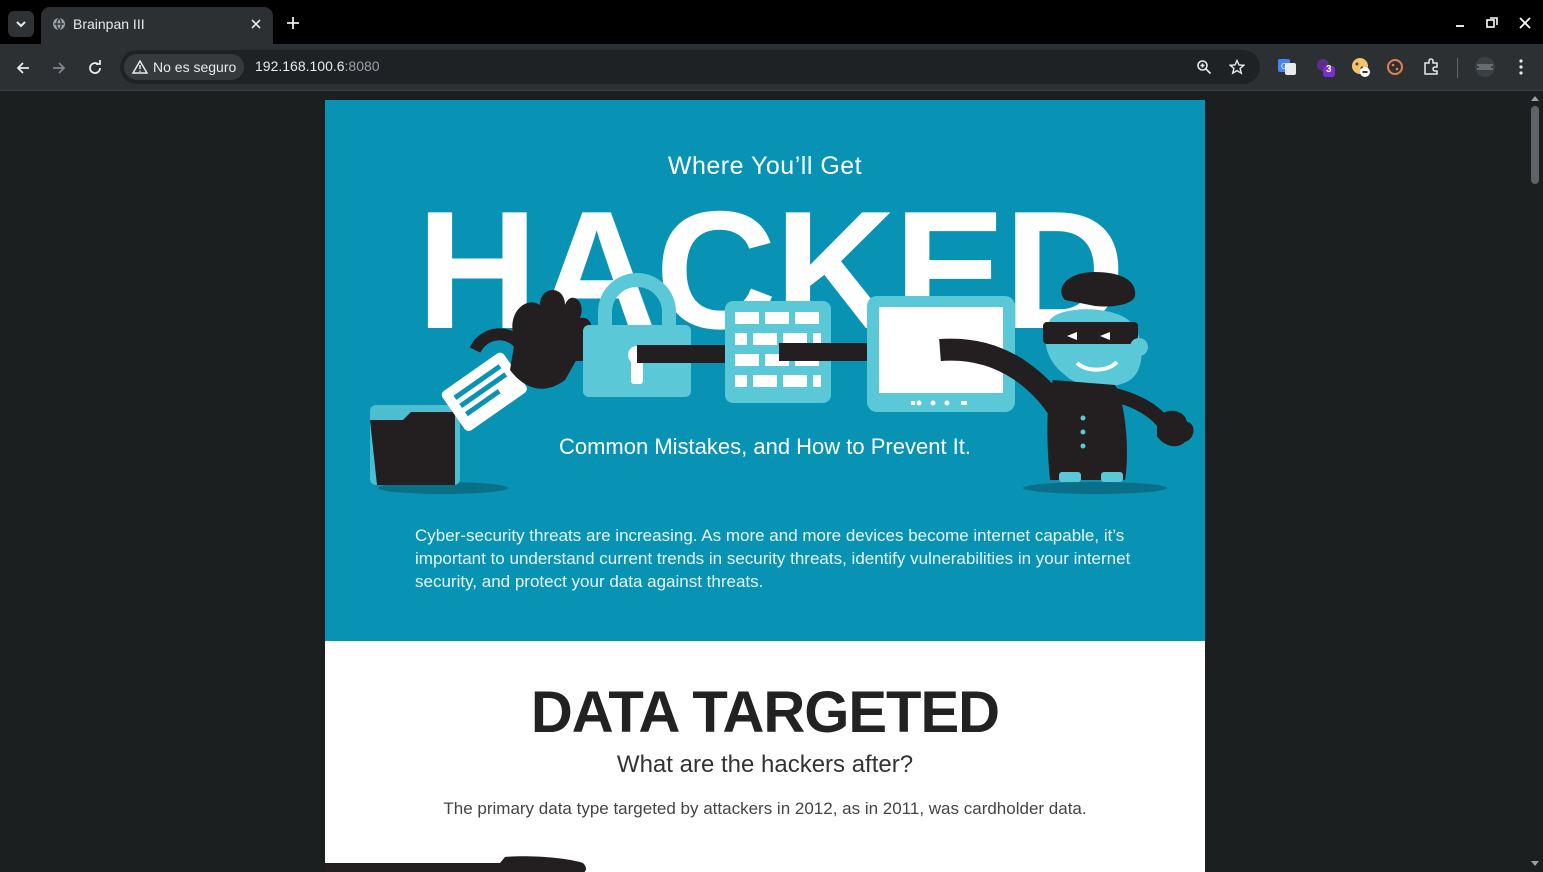  I want to click on translate-icon: G, so click(1287, 67).